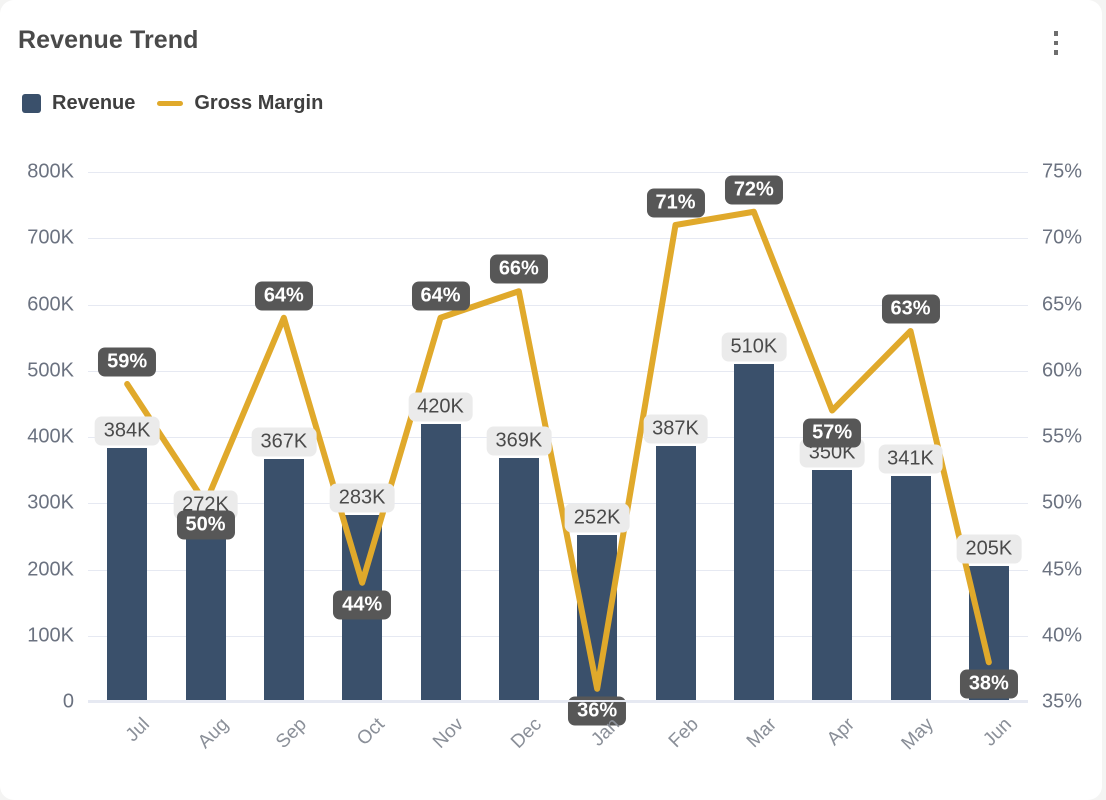 The height and width of the screenshot is (800, 1106). I want to click on x-axis-tick-aug: Aug, so click(213, 733).